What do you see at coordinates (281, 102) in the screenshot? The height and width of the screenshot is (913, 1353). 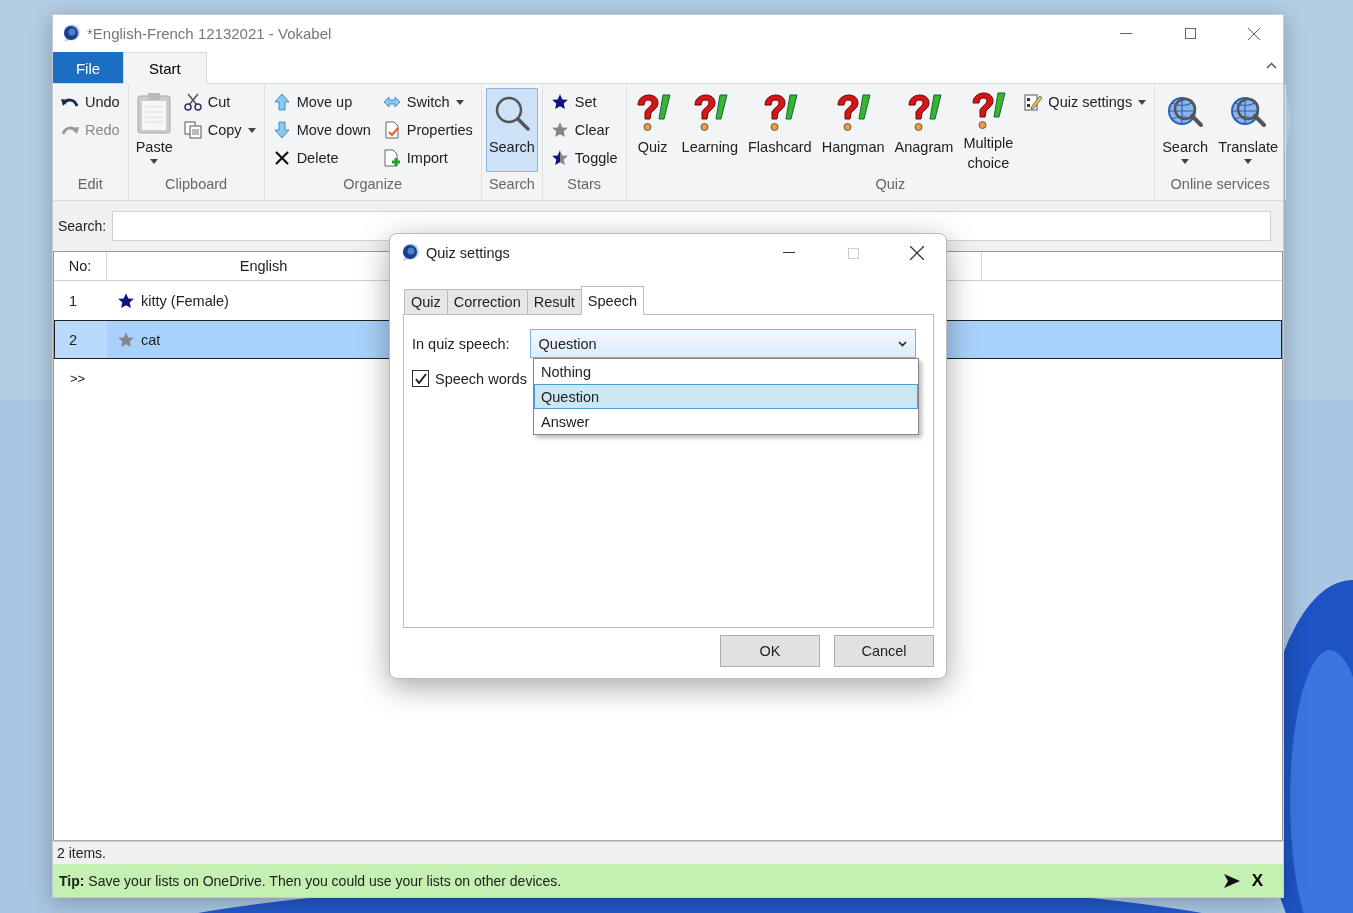 I see `arrow-up-icon` at bounding box center [281, 102].